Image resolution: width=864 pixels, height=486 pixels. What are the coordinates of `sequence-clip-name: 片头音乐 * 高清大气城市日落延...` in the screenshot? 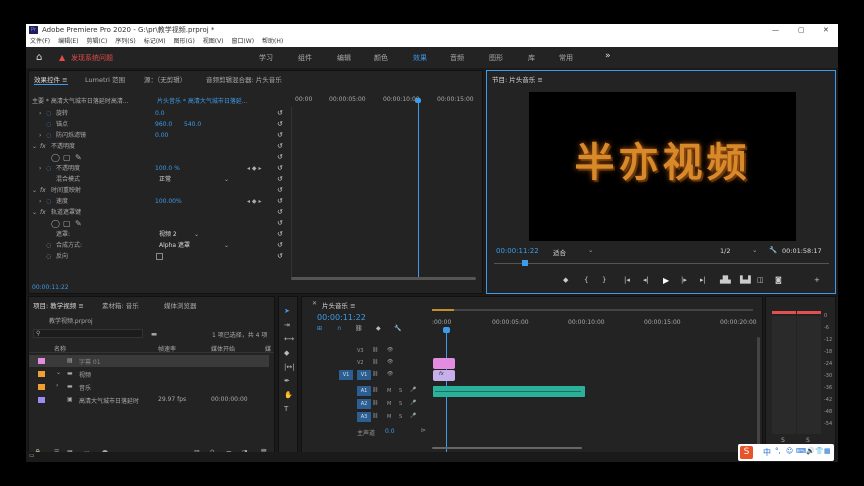 It's located at (202, 100).